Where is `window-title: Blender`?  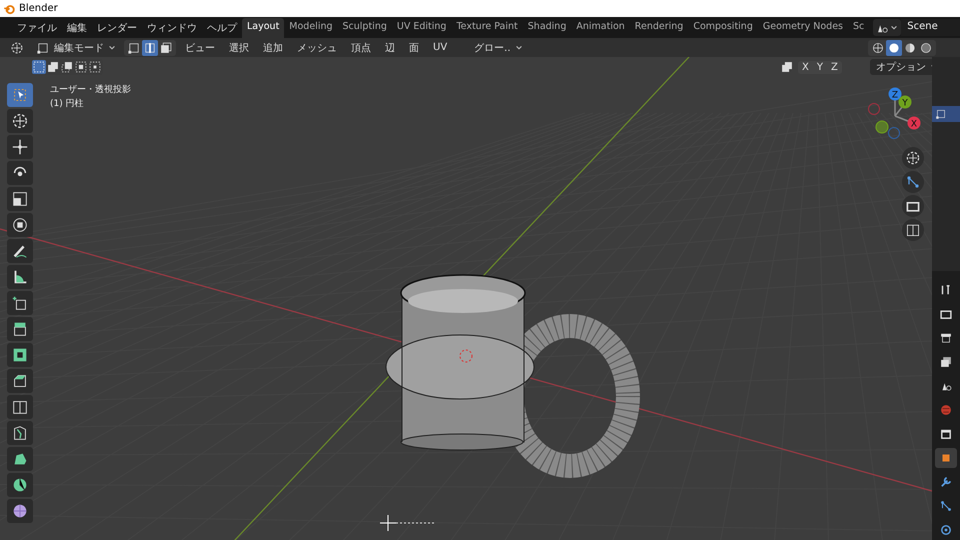
window-title: Blender is located at coordinates (38, 8).